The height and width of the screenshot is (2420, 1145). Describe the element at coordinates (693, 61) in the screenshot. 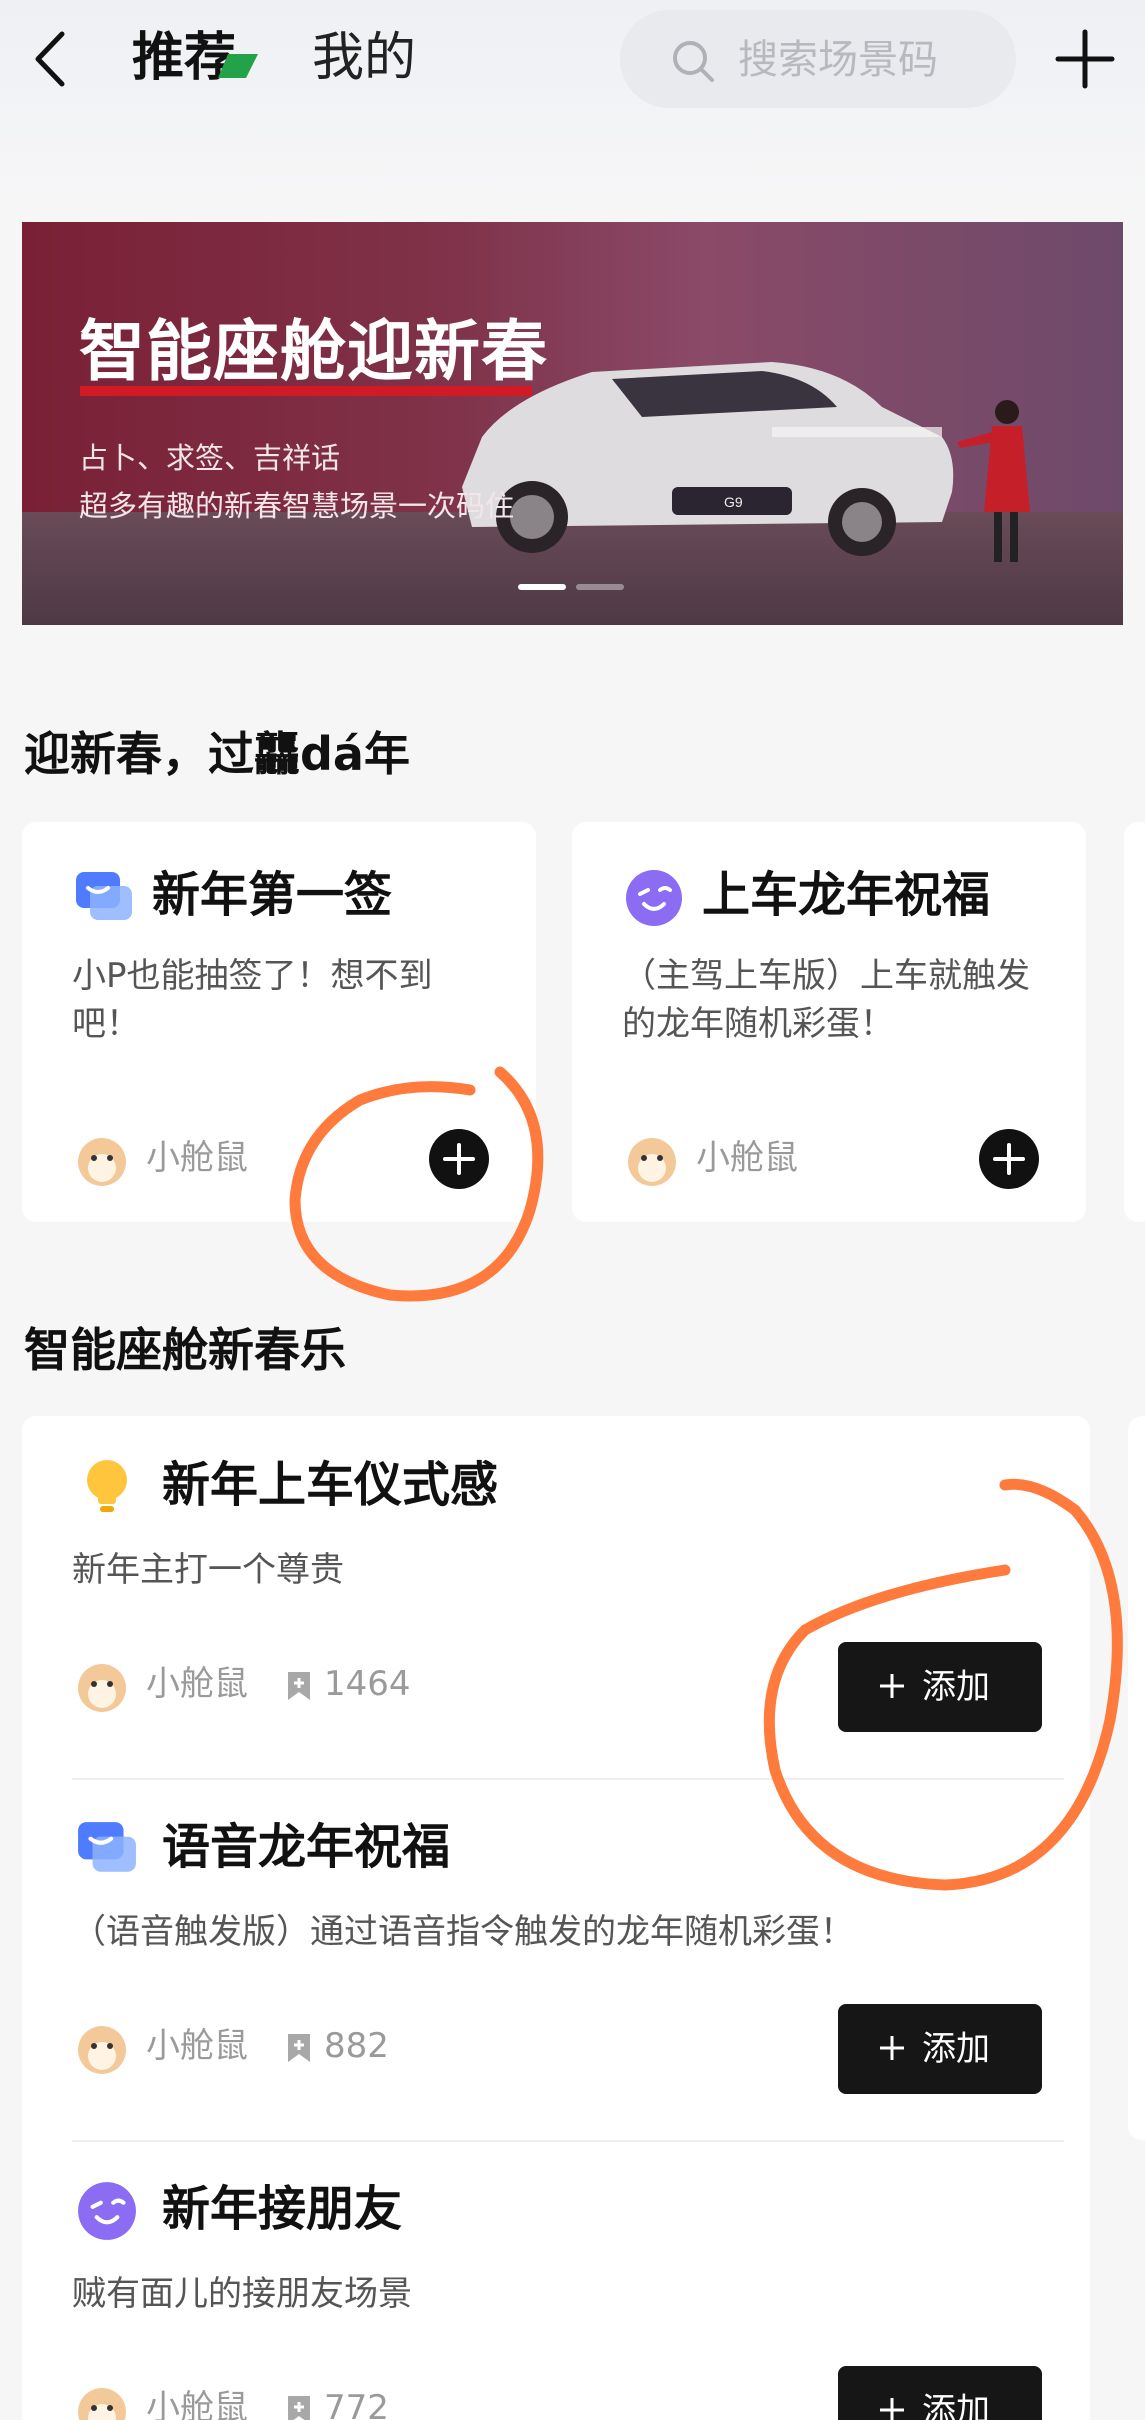

I see `search-icon` at that location.